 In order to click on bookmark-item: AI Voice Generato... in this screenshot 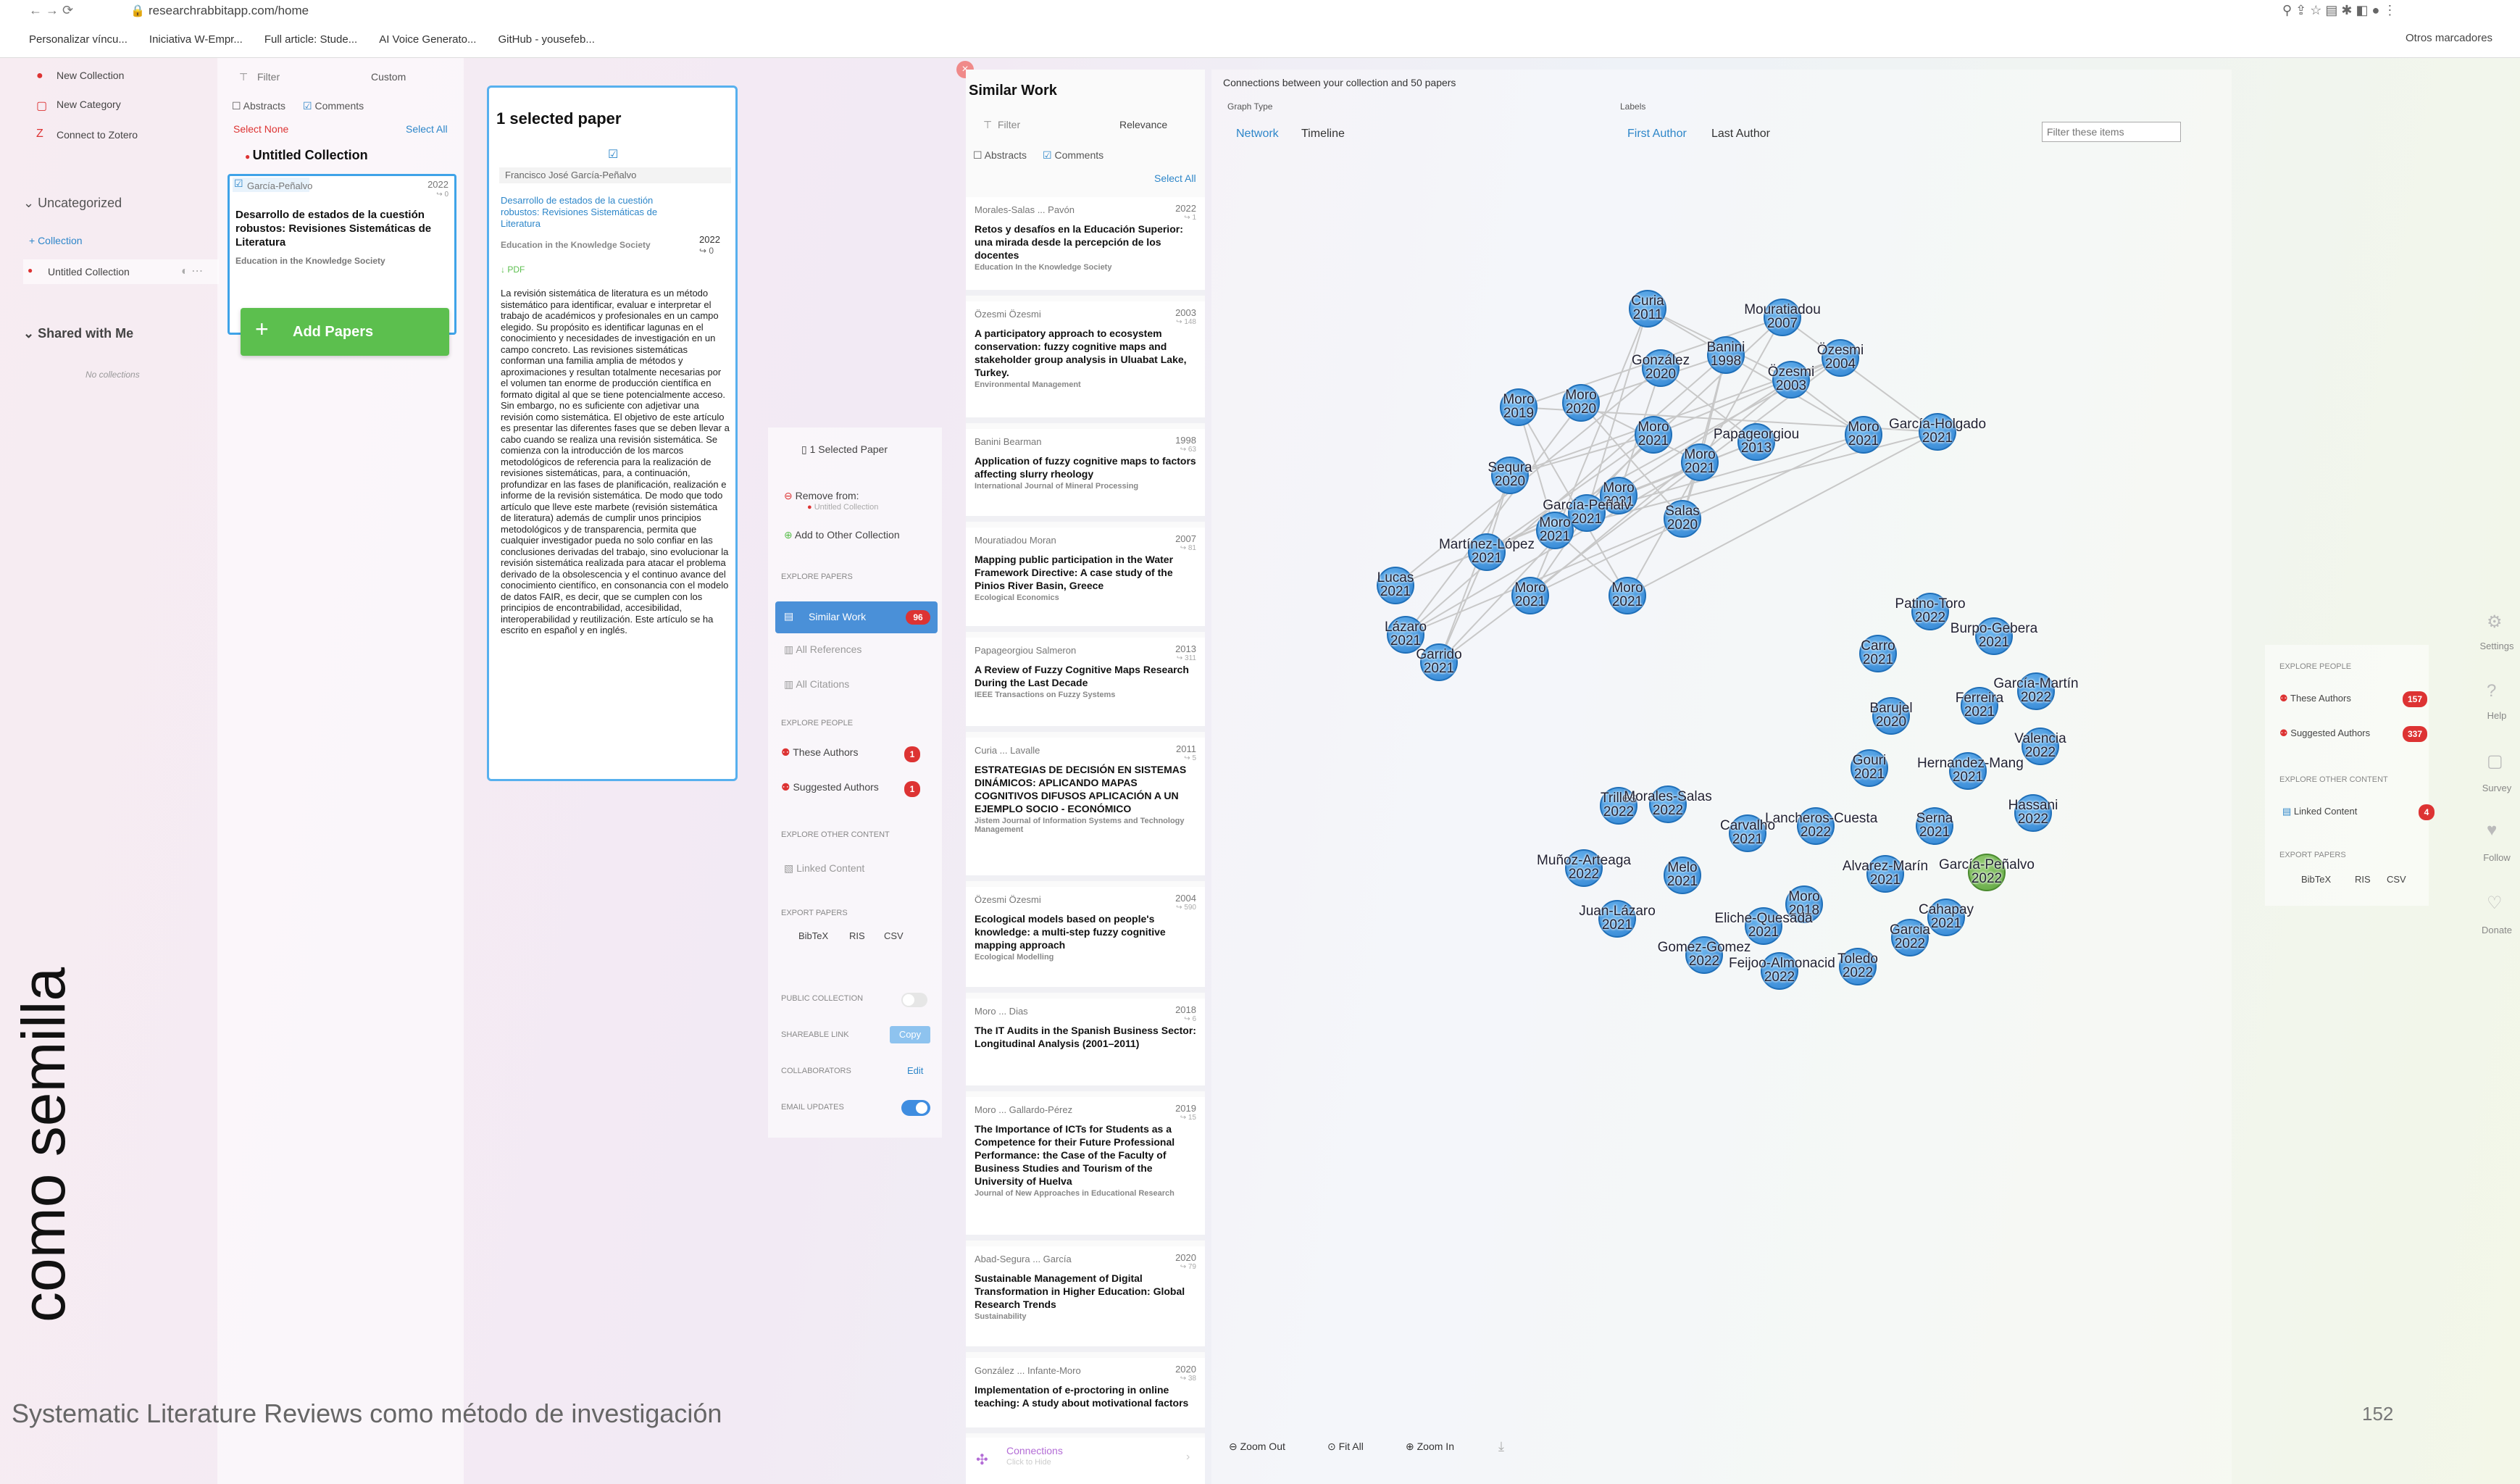, I will do `click(427, 40)`.